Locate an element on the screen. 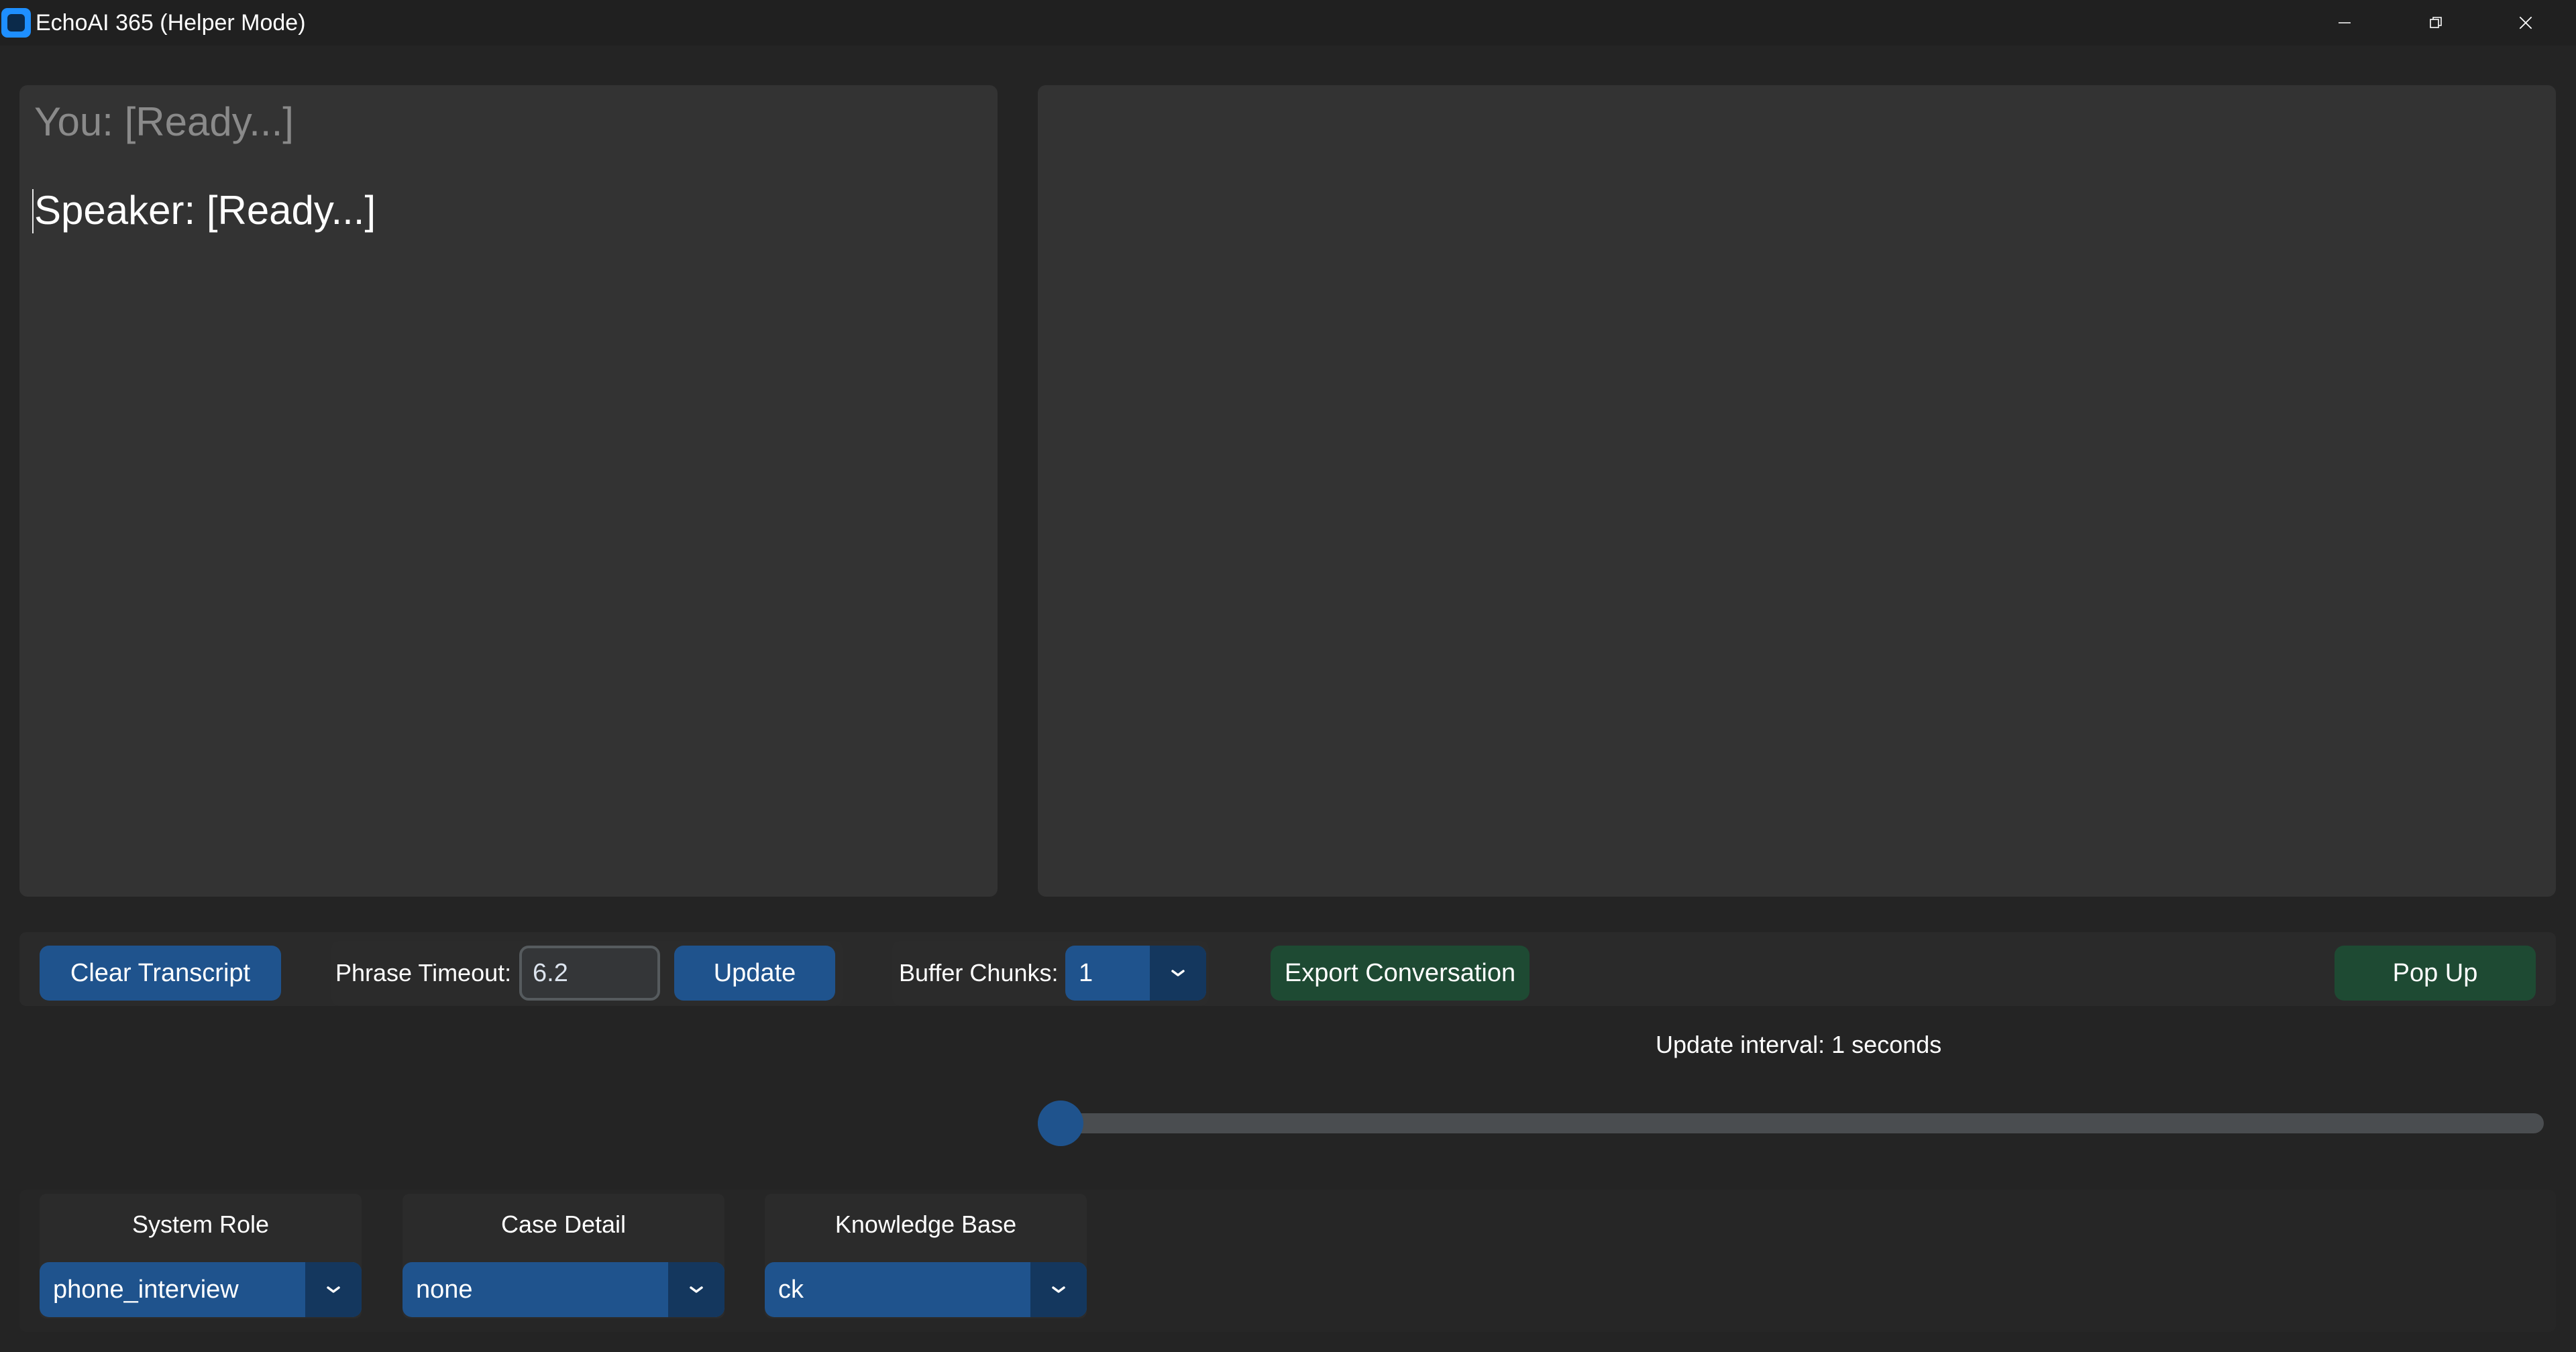  minimize-icon is located at coordinates (2345, 22).